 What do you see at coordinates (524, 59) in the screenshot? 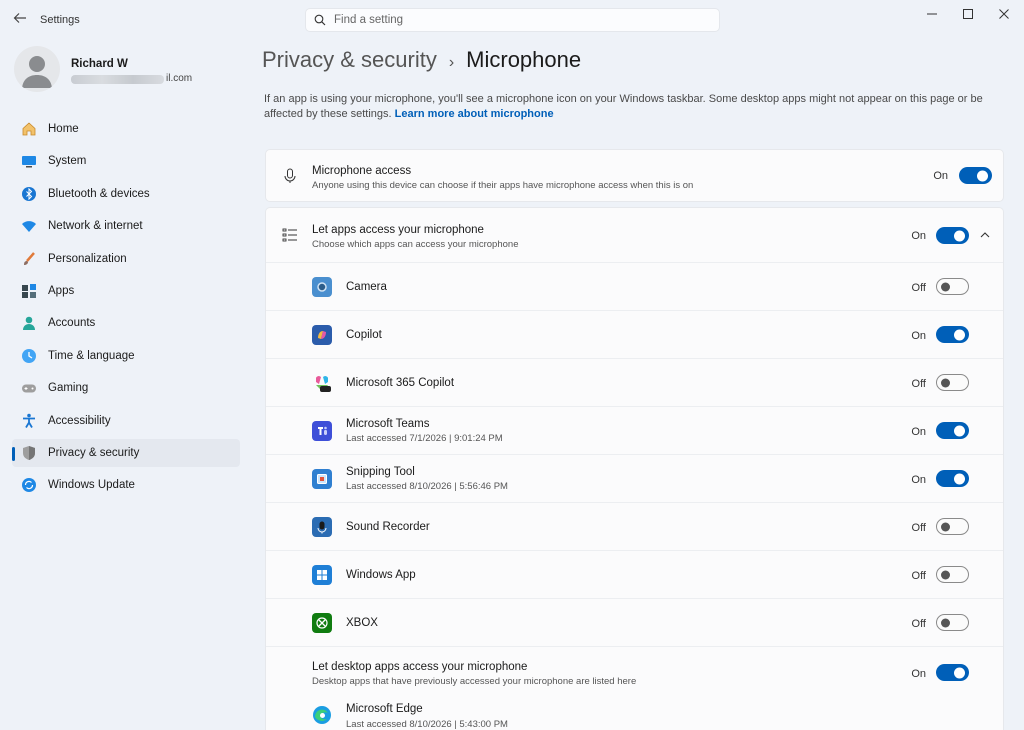
I see `page-title: Microphone` at bounding box center [524, 59].